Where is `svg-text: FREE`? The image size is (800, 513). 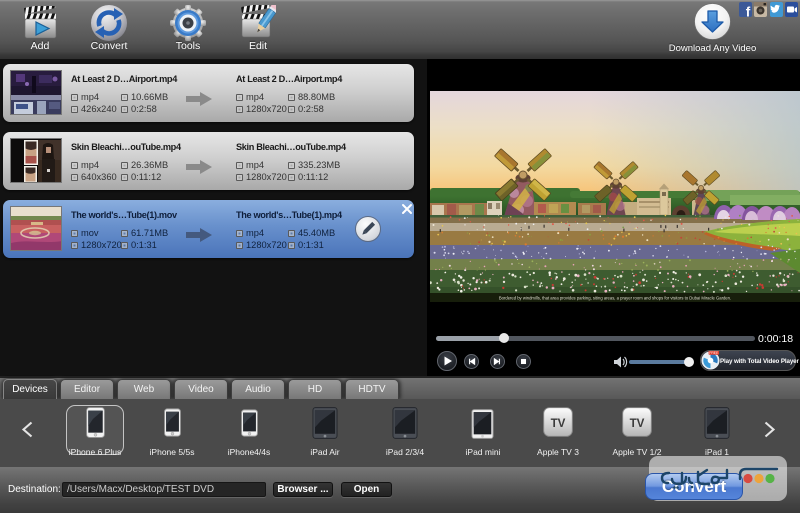 svg-text: FREE is located at coordinates (714, 353).